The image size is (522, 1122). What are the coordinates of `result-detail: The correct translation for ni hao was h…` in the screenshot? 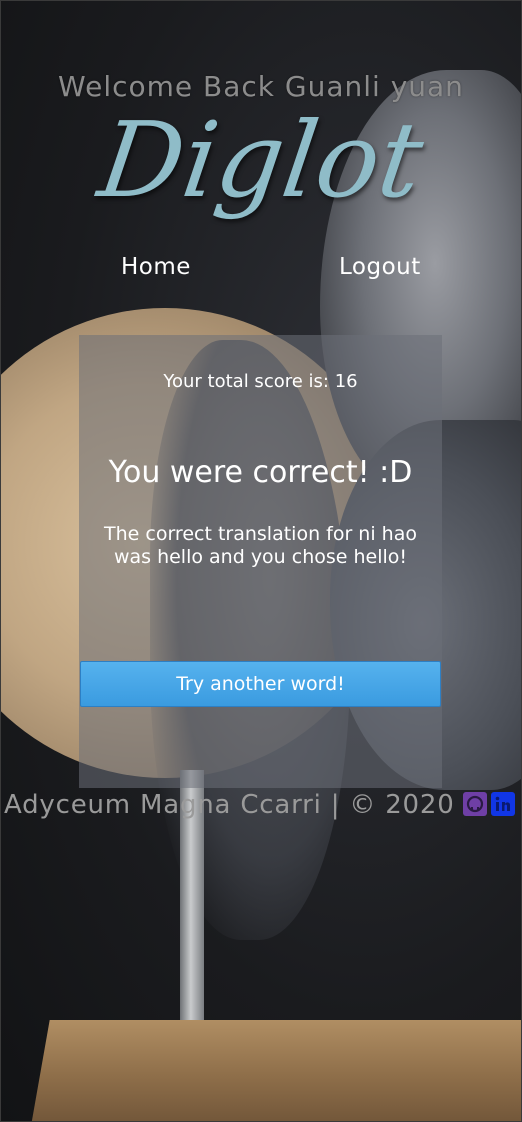 It's located at (260, 545).